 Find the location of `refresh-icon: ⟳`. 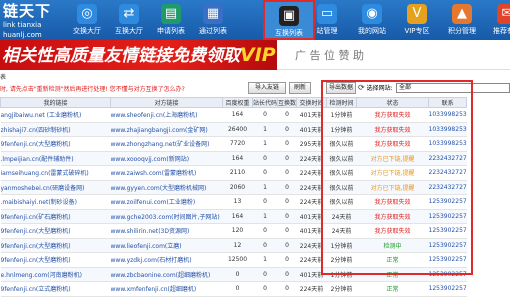

refresh-icon: ⟳ is located at coordinates (361, 87).